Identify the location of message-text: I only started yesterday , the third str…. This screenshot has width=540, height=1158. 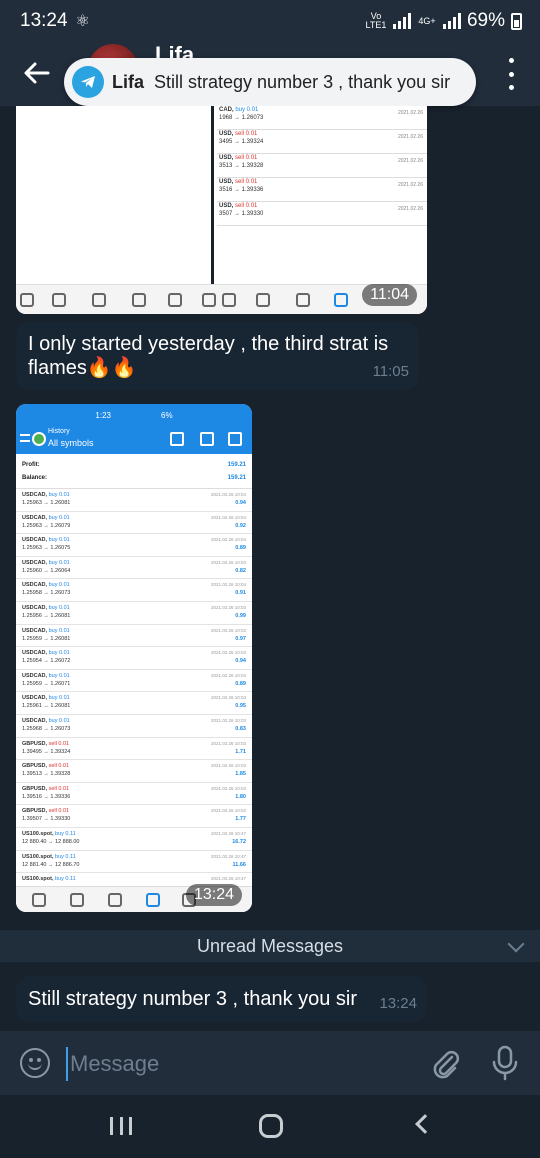
(208, 356).